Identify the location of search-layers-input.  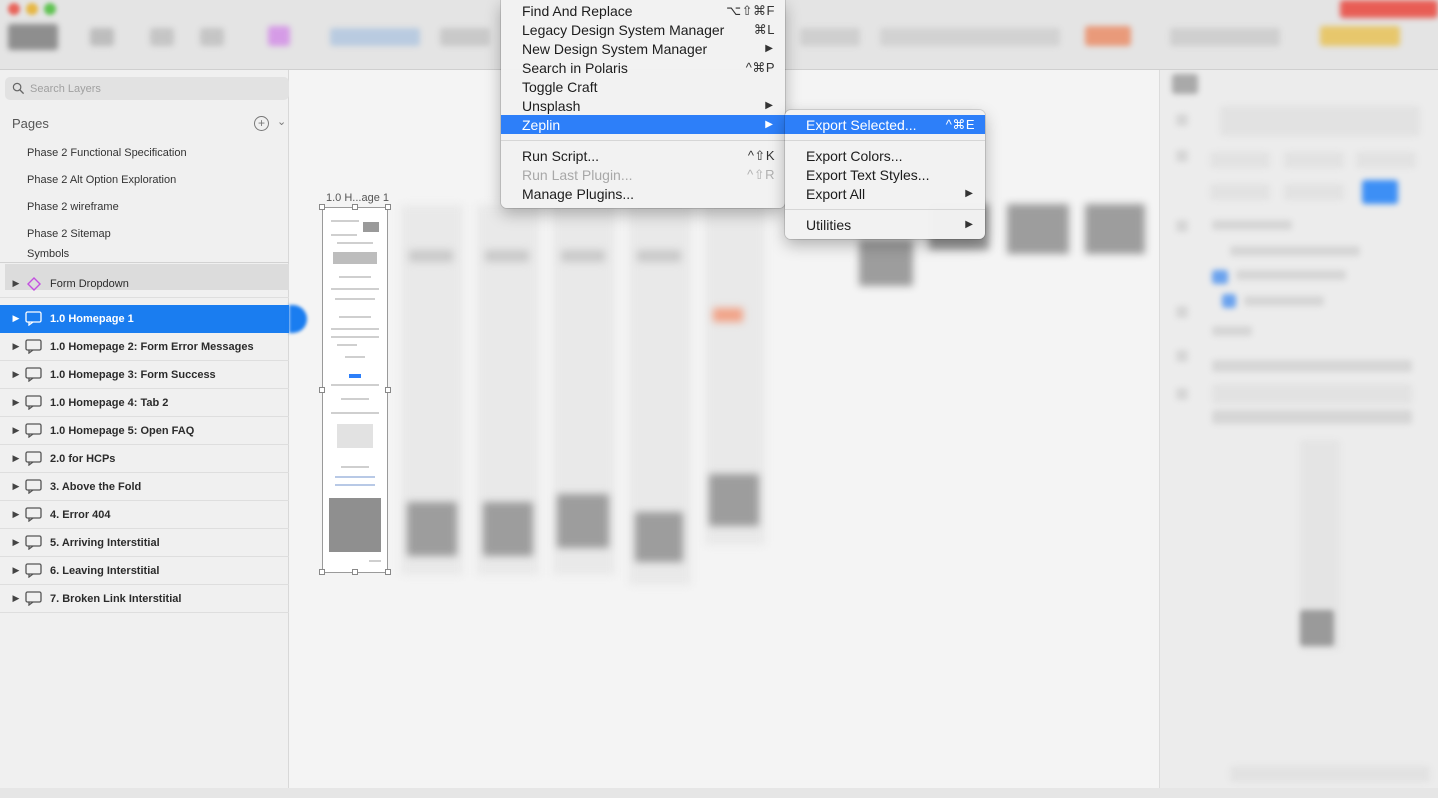
(150, 88).